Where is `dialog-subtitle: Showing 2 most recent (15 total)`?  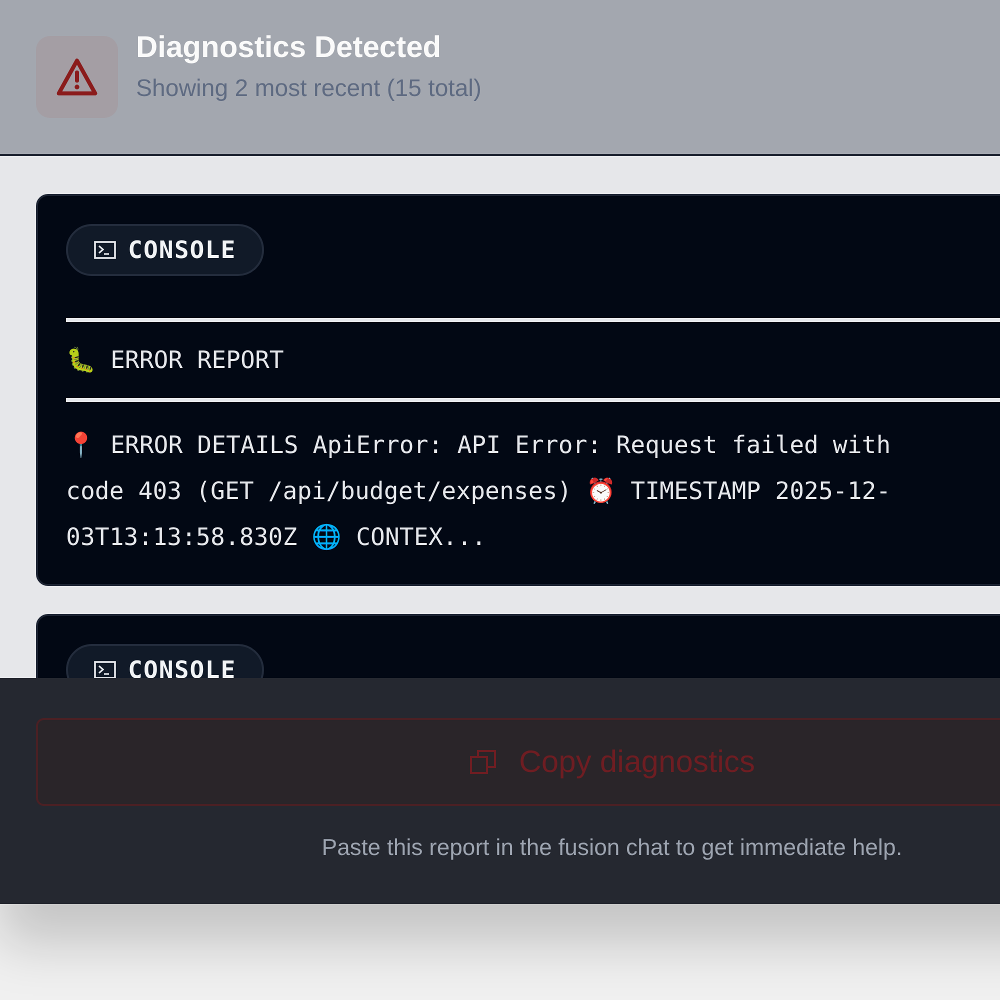 dialog-subtitle: Showing 2 most recent (15 total) is located at coordinates (309, 89).